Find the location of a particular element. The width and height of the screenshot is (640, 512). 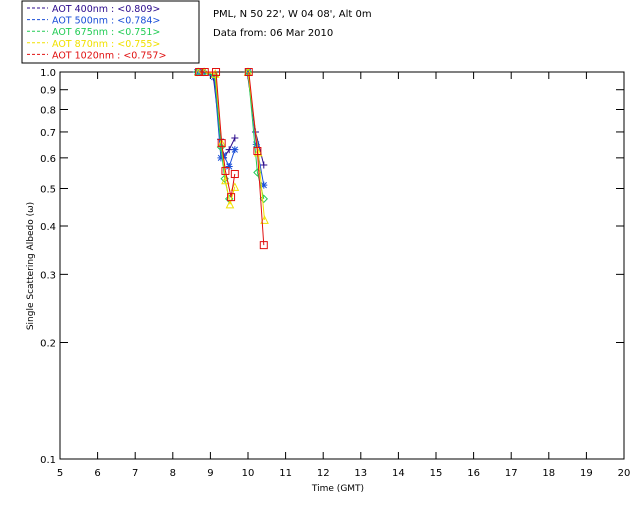

x-tick-label: 16 is located at coordinates (473, 473).